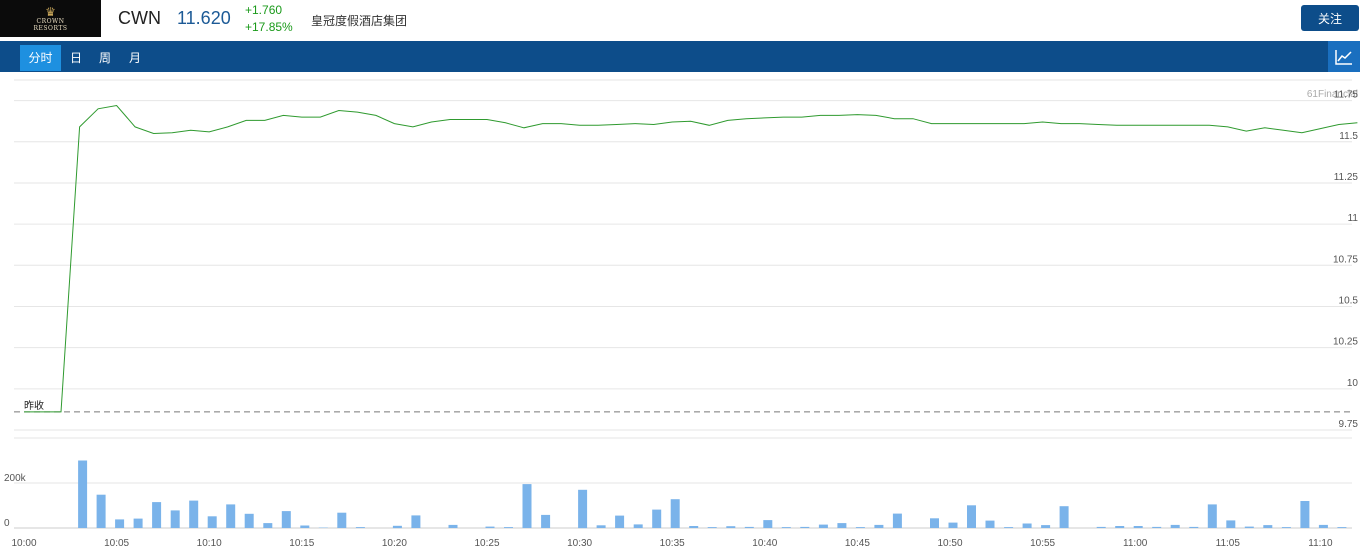 The image size is (1360, 554). I want to click on x-tick-label: 10:55, so click(1042, 543).